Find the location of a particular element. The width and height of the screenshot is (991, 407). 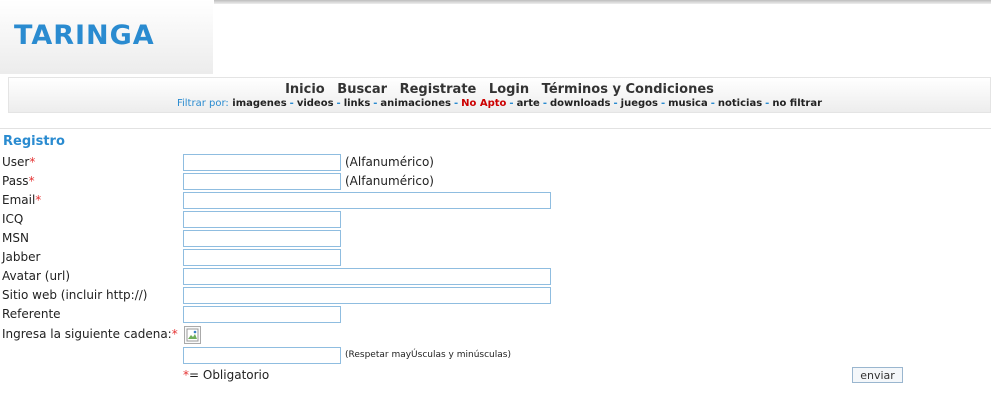

filter-animaciones: animaciones is located at coordinates (415, 103).